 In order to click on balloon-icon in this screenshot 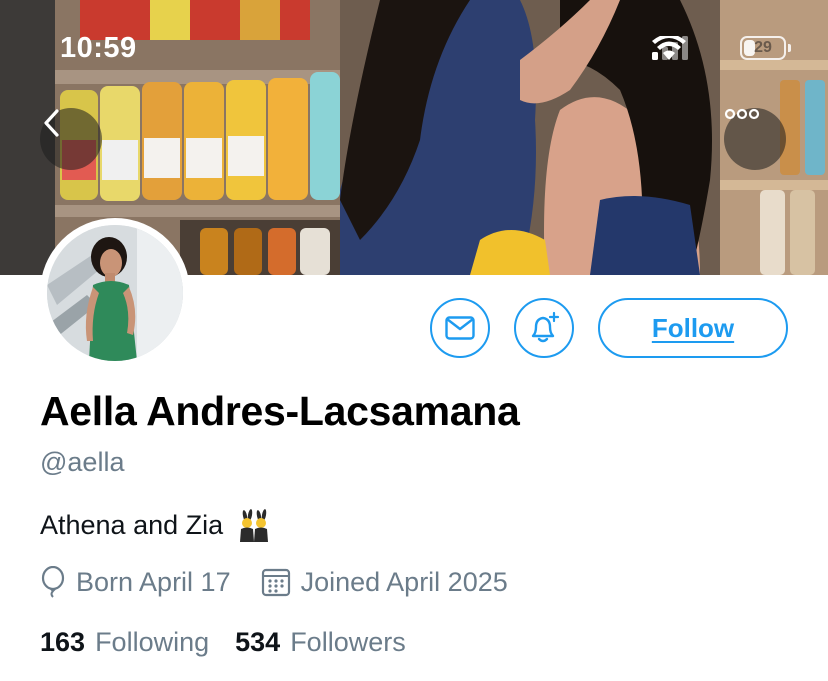, I will do `click(53, 582)`.